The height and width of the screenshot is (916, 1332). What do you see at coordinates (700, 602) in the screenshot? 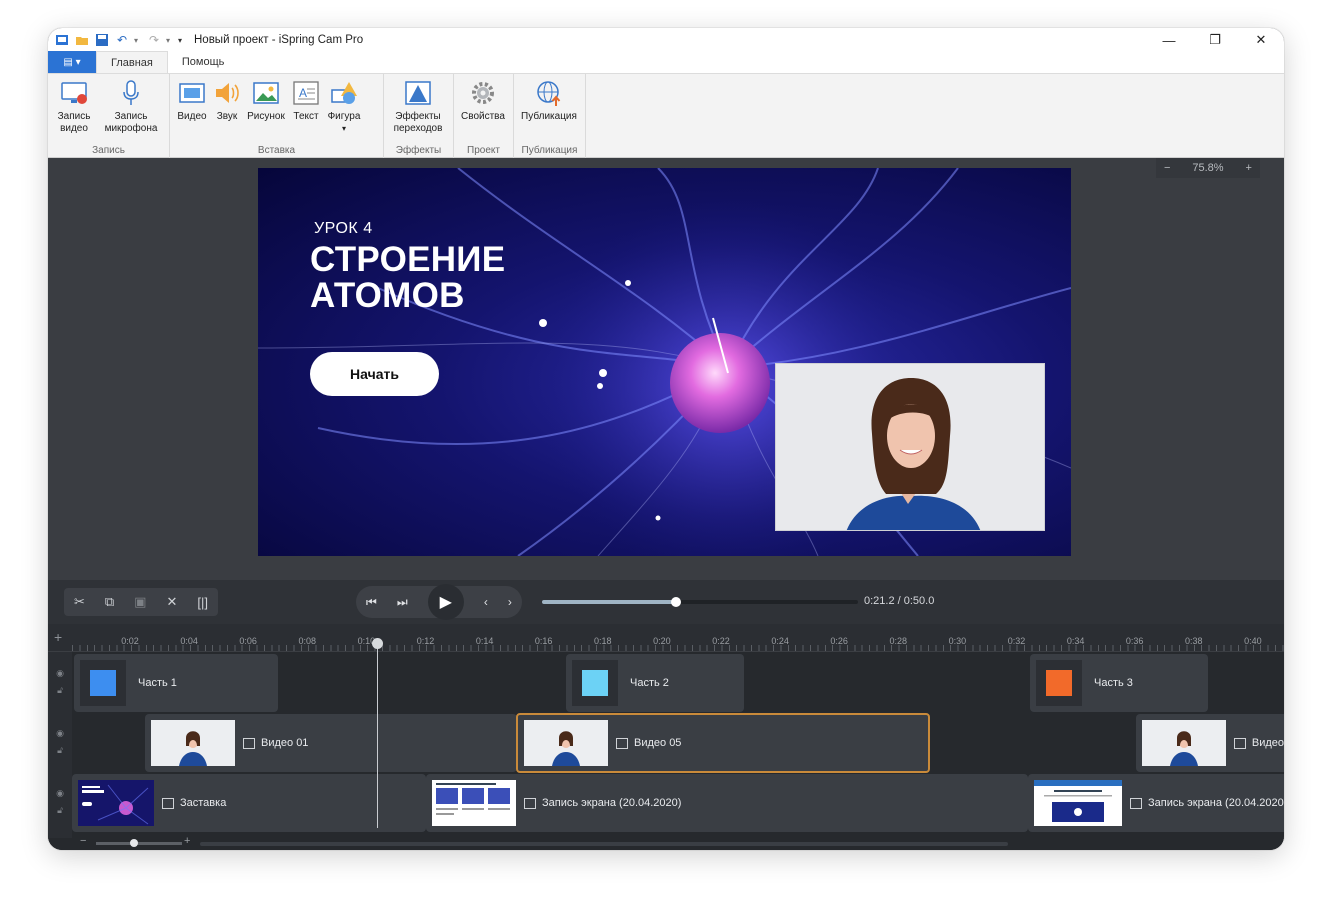
I see `progress-bar` at bounding box center [700, 602].